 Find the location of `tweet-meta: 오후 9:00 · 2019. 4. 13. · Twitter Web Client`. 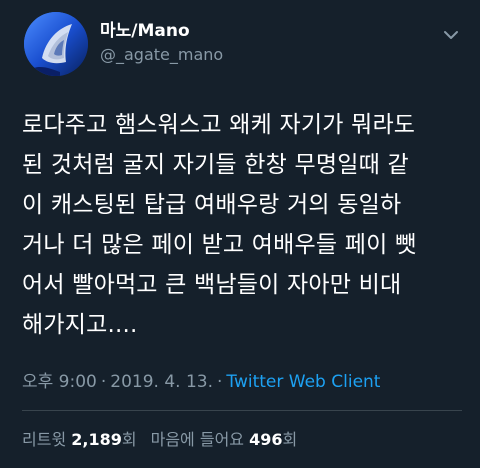

tweet-meta: 오후 9:00 · 2019. 4. 13. · Twitter Web Client is located at coordinates (201, 382).